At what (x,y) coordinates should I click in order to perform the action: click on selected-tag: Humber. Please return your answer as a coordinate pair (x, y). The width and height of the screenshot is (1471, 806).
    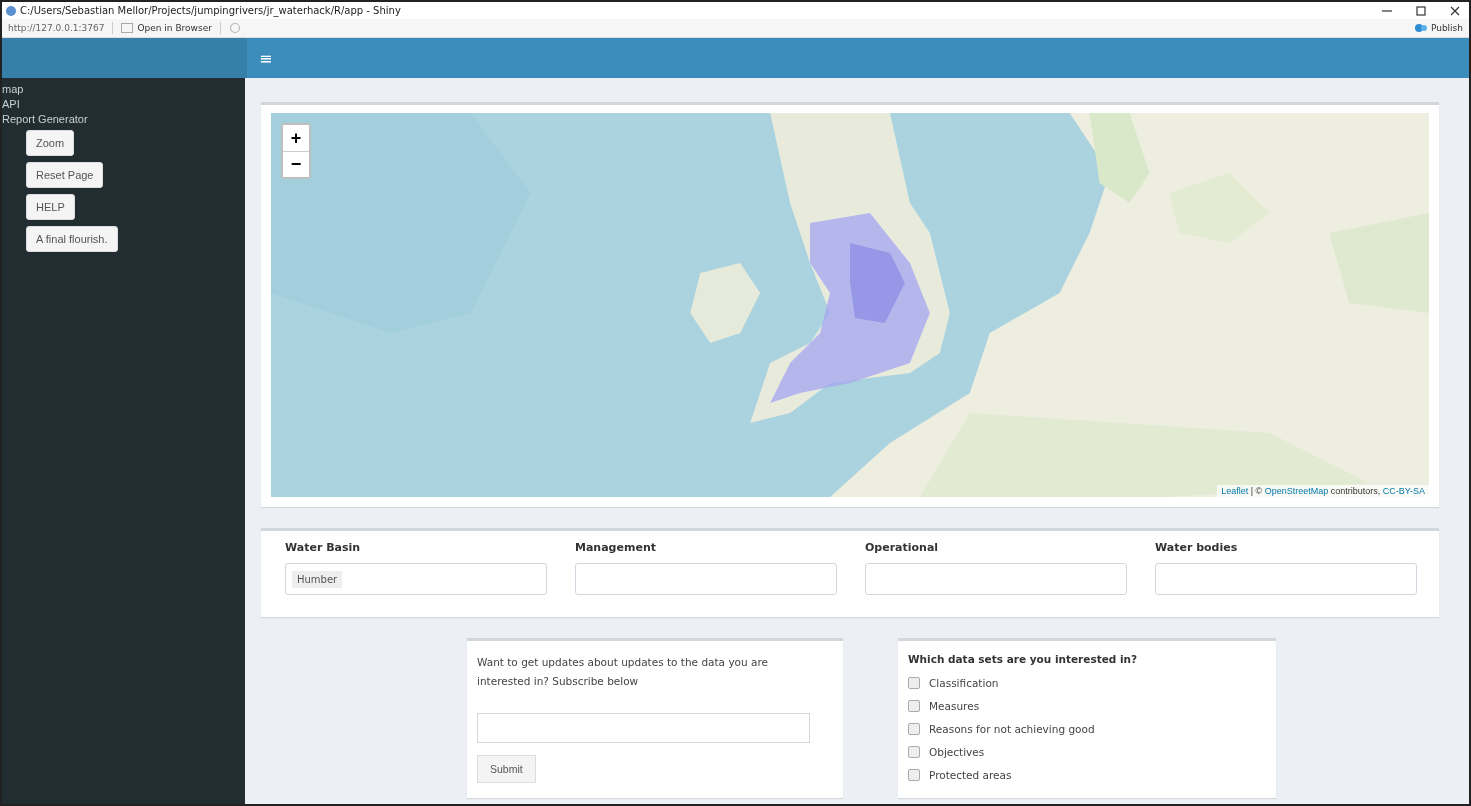
    Looking at the image, I should click on (317, 579).